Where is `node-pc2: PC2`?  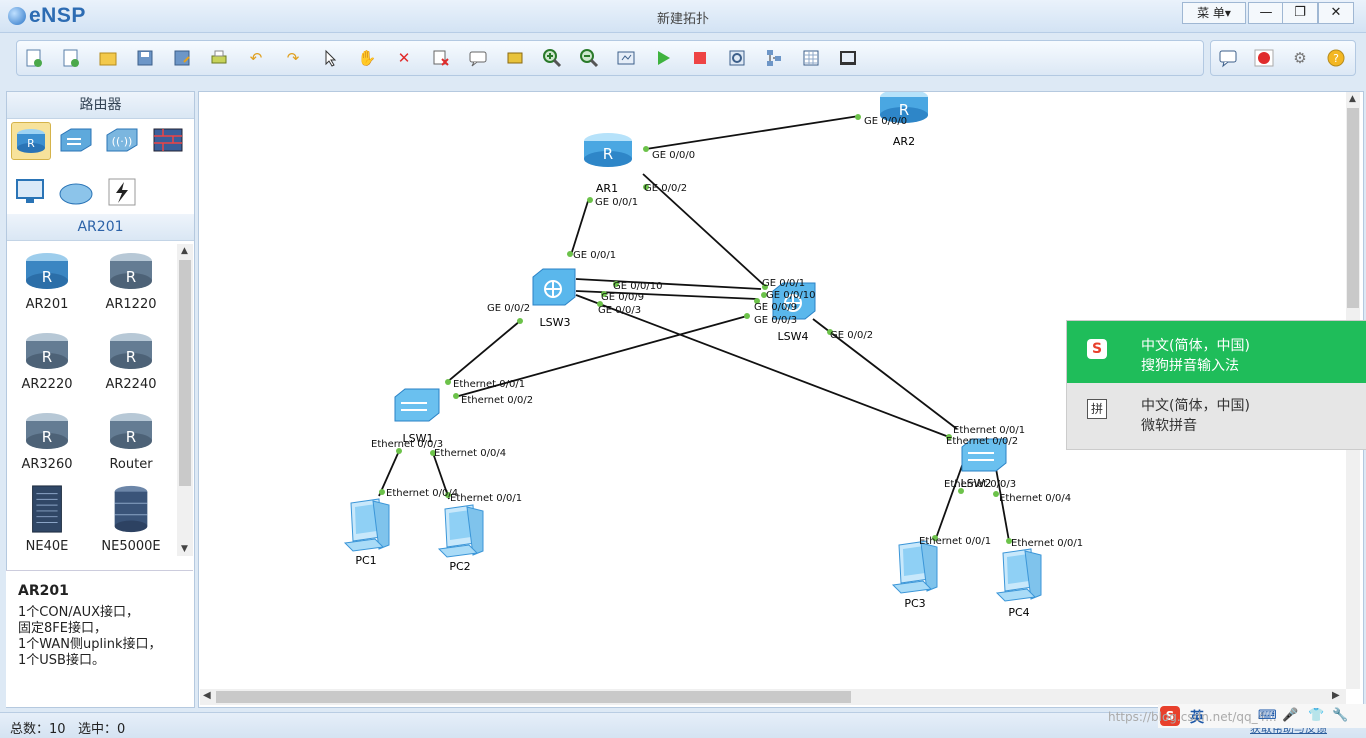 node-pc2: PC2 is located at coordinates (461, 538).